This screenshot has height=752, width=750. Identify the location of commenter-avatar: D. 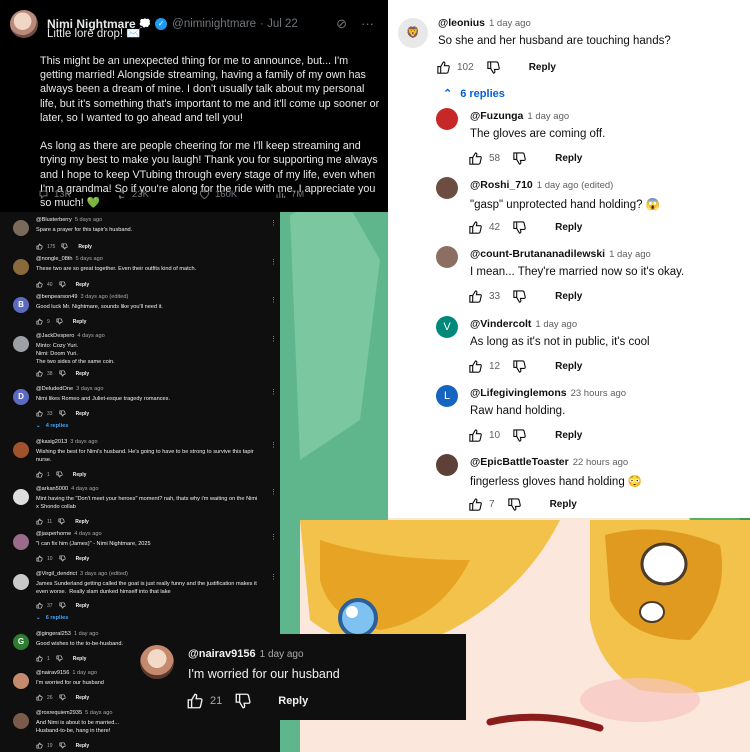
(21, 397).